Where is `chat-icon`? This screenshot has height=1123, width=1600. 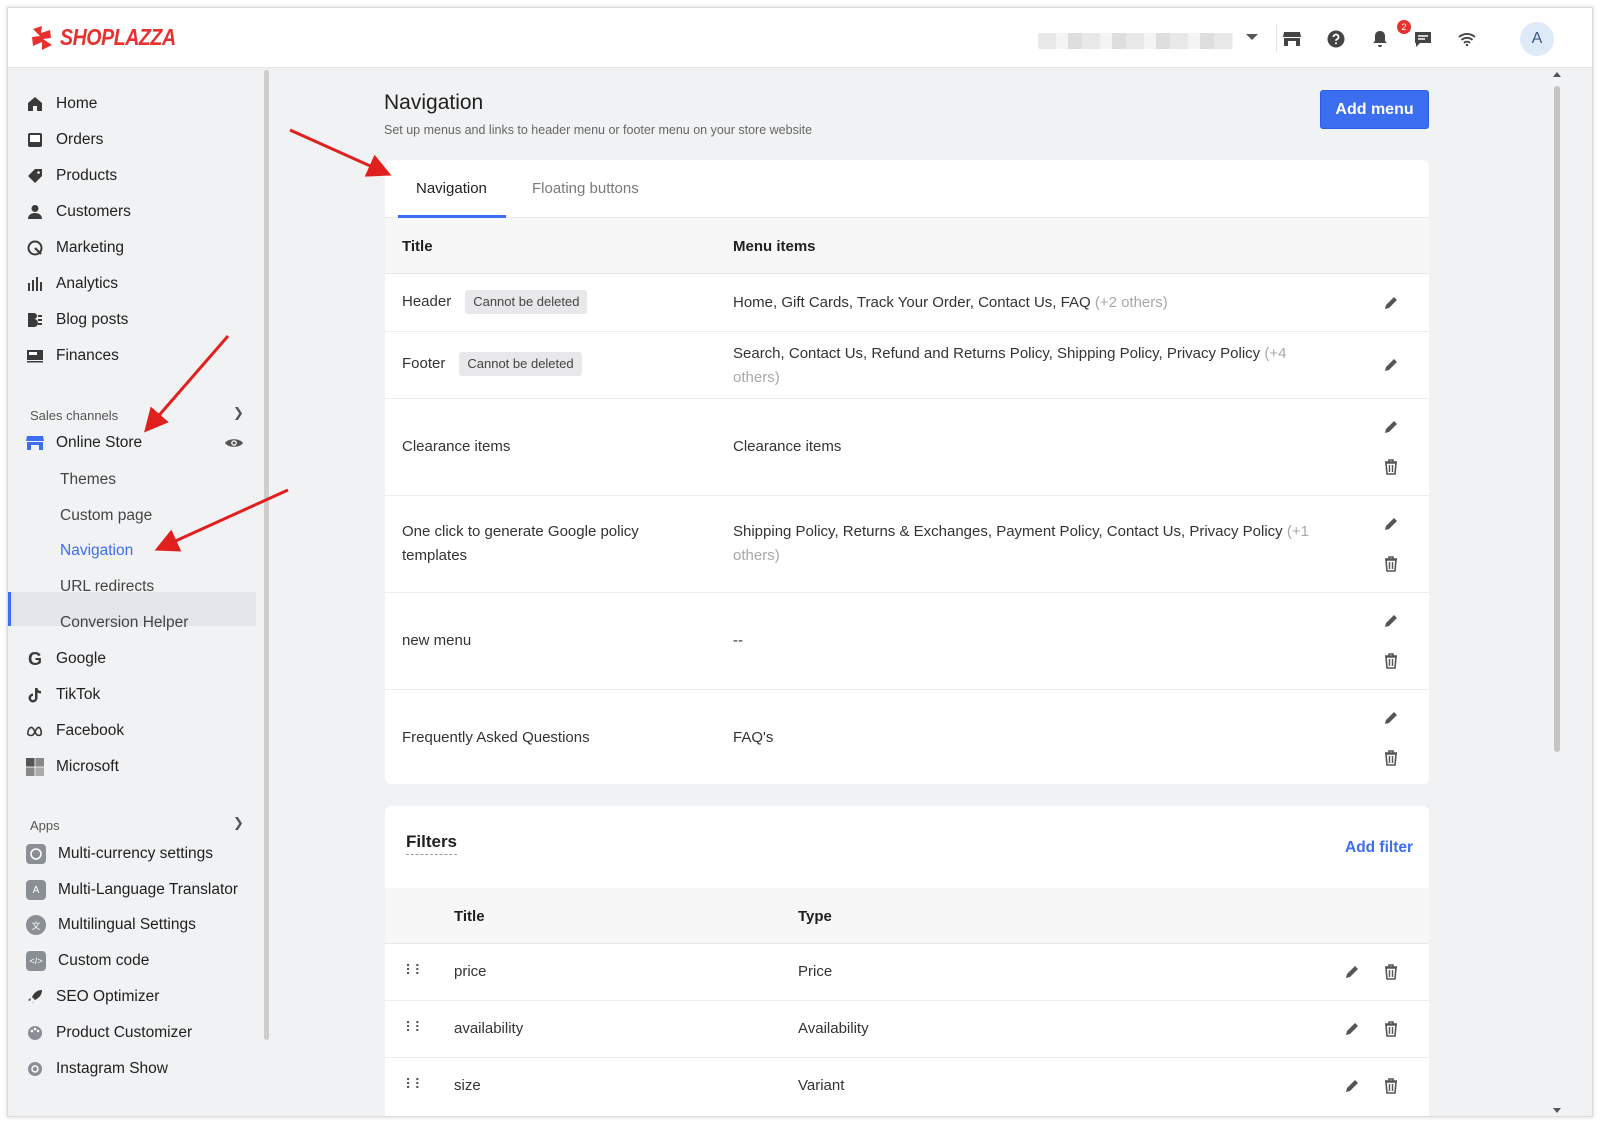 chat-icon is located at coordinates (1423, 39).